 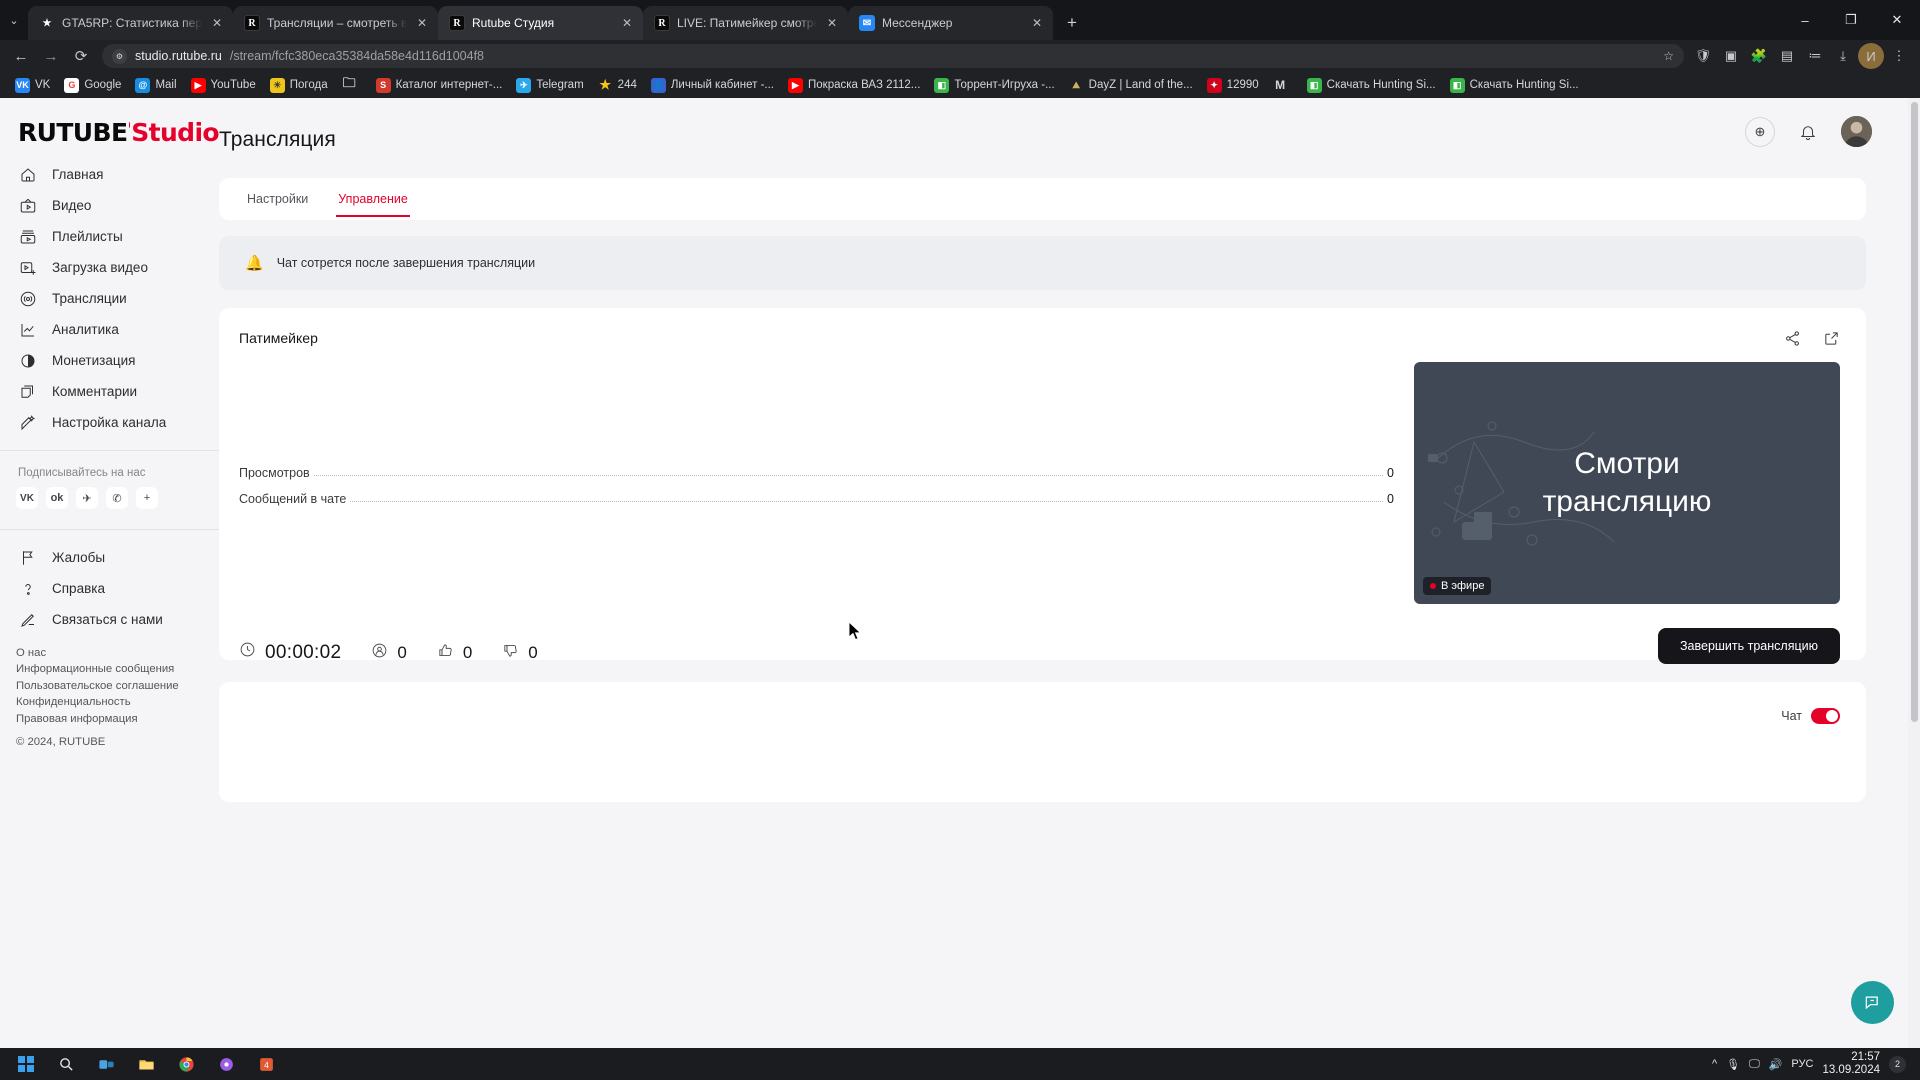 What do you see at coordinates (352, 85) in the screenshot?
I see `bookmark-folder: 🗀` at bounding box center [352, 85].